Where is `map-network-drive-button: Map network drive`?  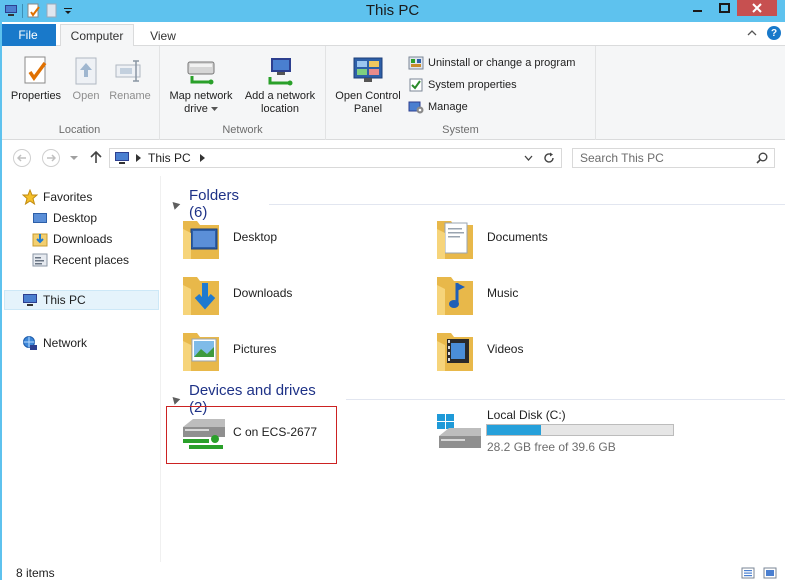
map-network-drive-button: Map network drive is located at coordinates (201, 85).